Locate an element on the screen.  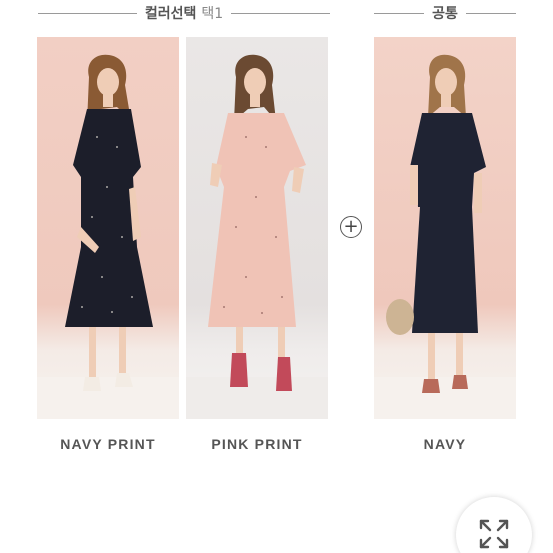
caption-navy-print: NAVY PRINT is located at coordinates (108, 444).